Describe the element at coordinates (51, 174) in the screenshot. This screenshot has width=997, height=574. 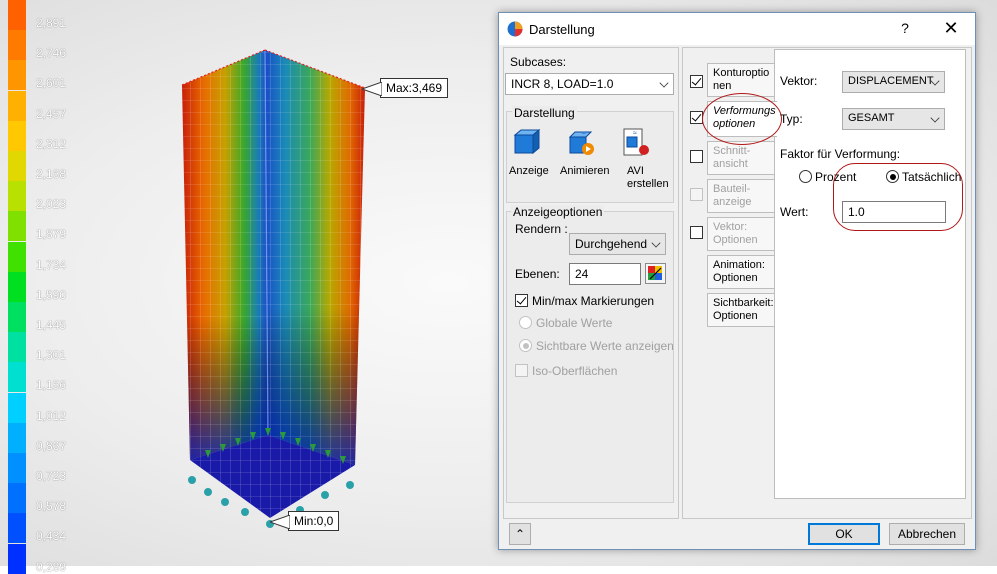
I see `legend-label: 2,168` at that location.